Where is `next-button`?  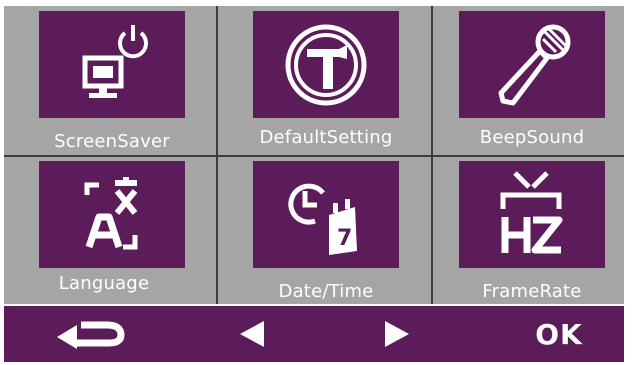 next-button is located at coordinates (398, 334).